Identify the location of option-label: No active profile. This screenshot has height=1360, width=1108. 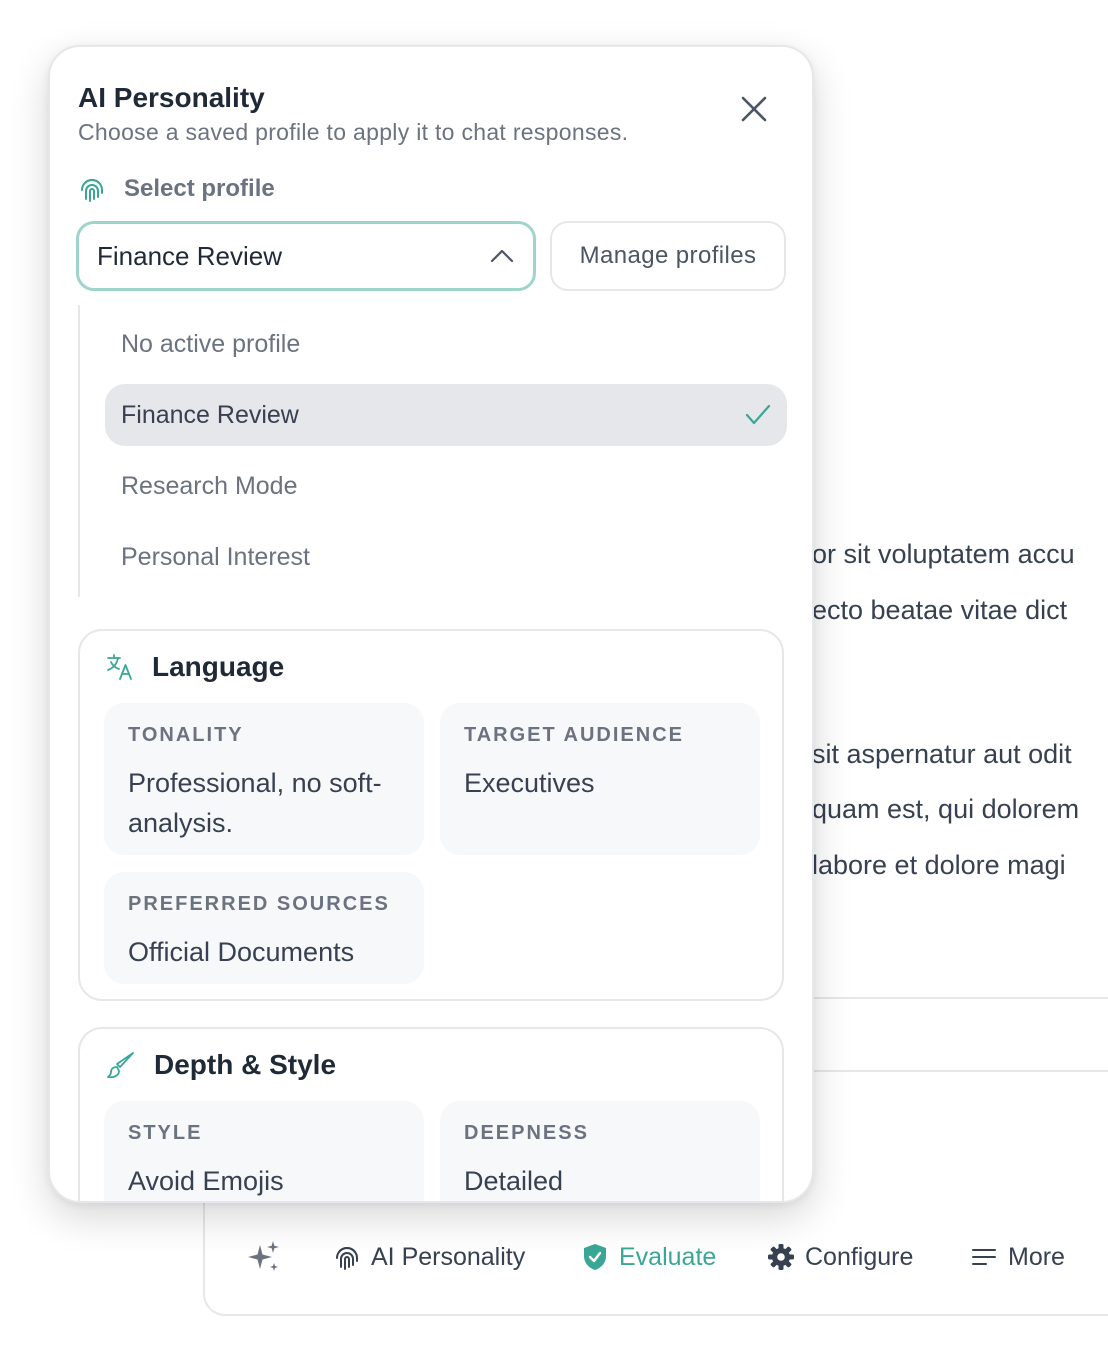
(211, 343).